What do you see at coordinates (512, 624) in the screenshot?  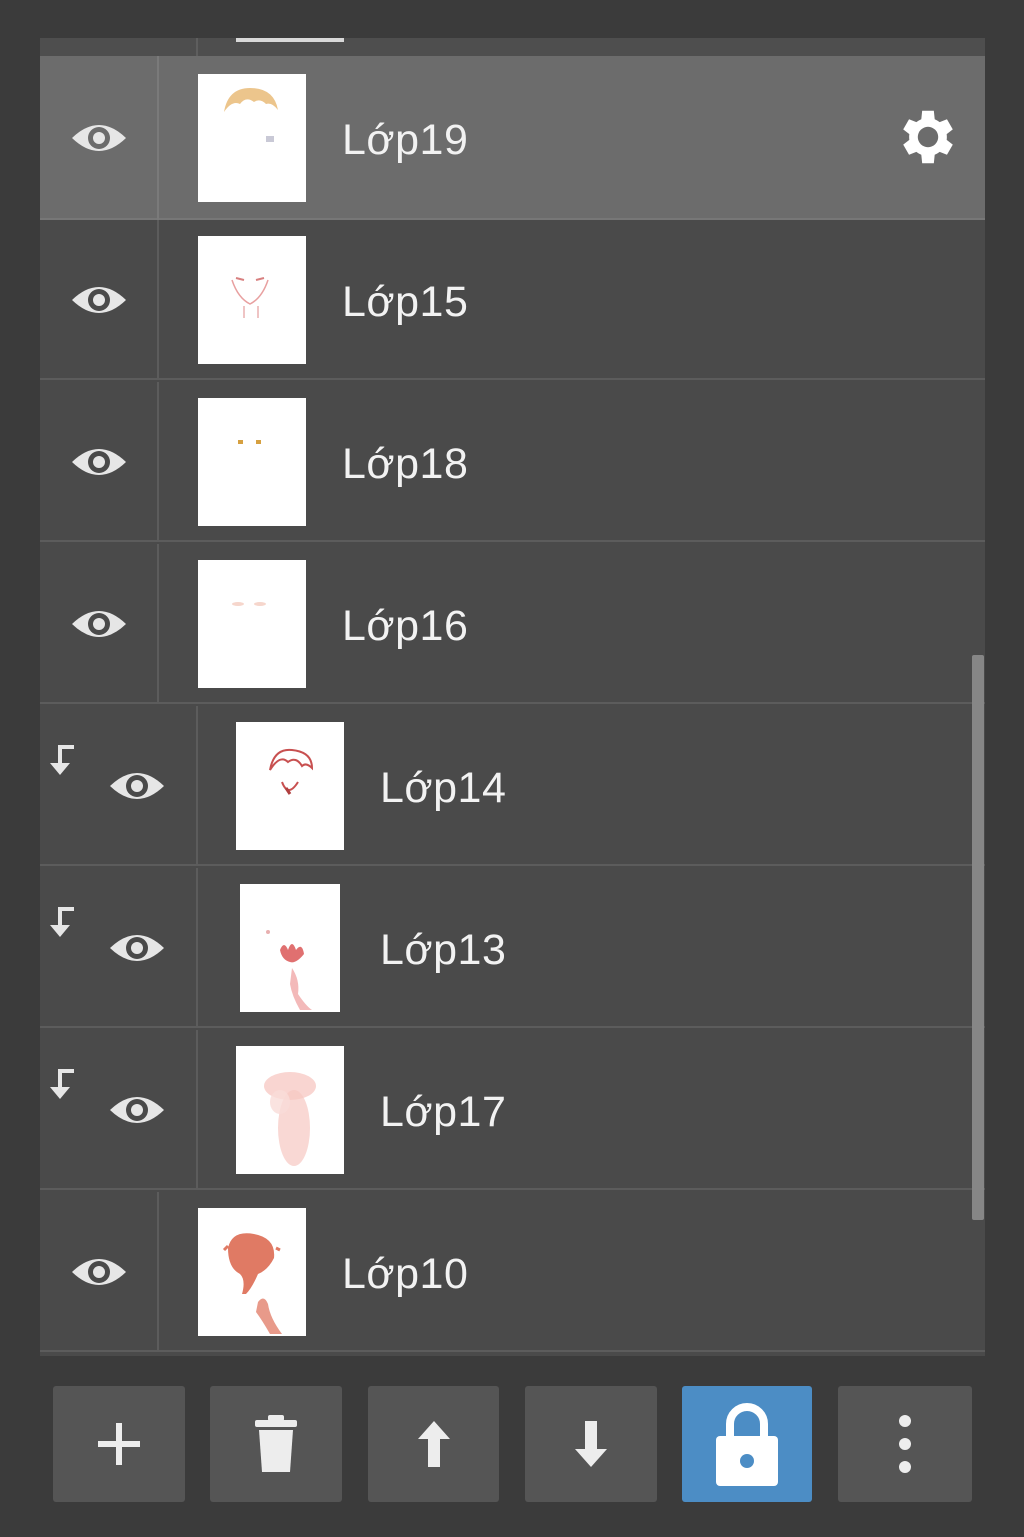 I see `layer-row-lop16: Lớp16` at bounding box center [512, 624].